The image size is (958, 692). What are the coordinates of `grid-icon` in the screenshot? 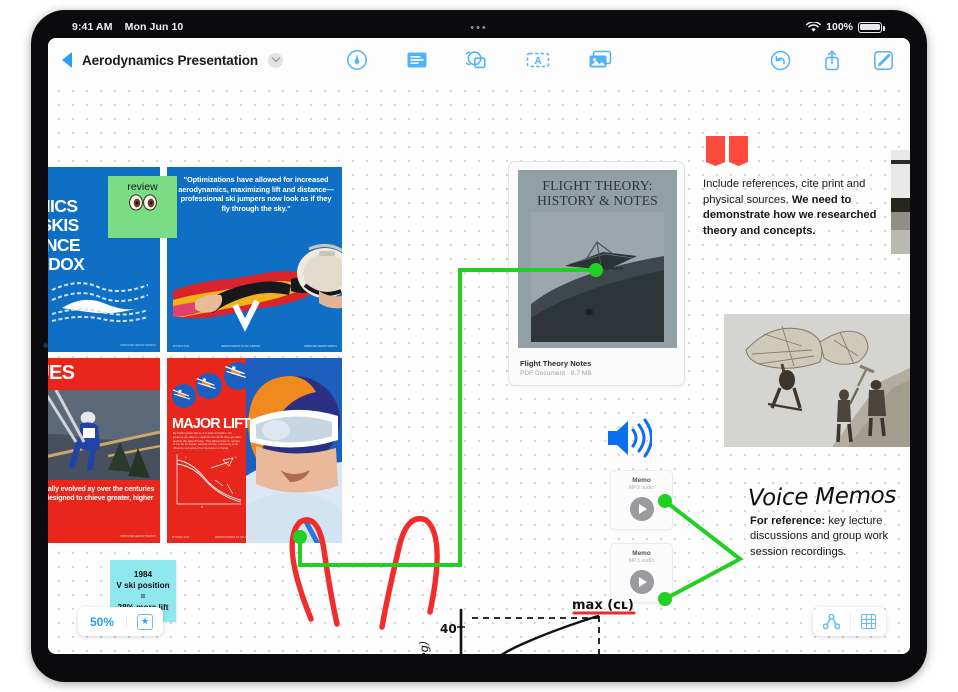 It's located at (868, 621).